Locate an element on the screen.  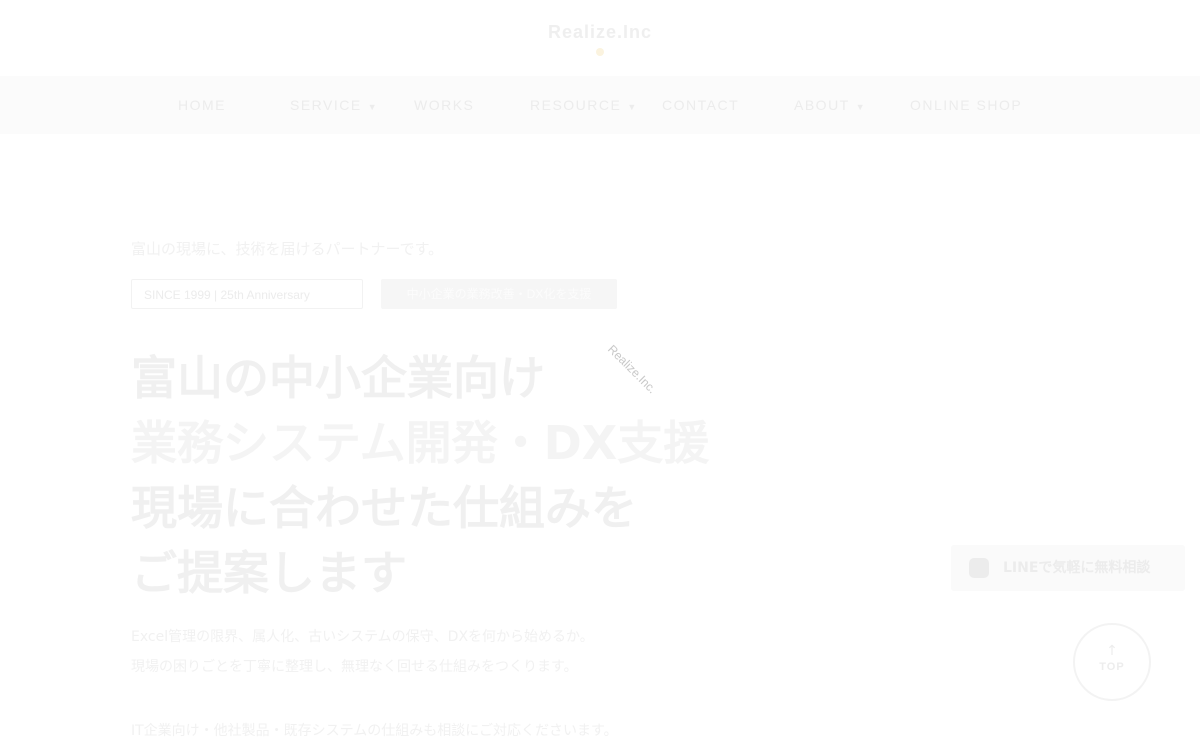
service-badge: 中小企業の業務改善・DX化を支援 is located at coordinates (499, 294).